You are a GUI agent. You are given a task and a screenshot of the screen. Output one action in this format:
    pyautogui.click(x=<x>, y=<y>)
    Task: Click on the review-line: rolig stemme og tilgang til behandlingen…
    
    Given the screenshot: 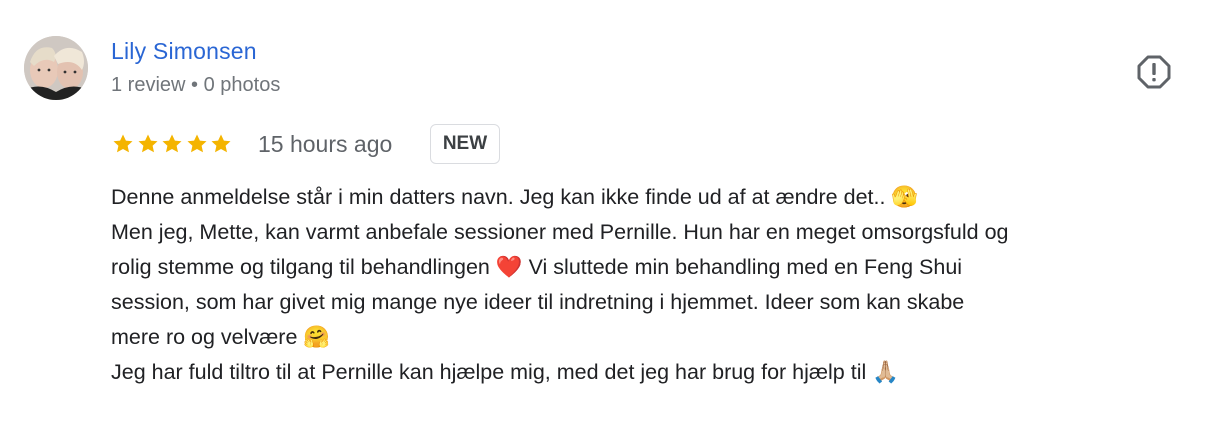 What is the action you would take?
    pyautogui.click(x=537, y=267)
    